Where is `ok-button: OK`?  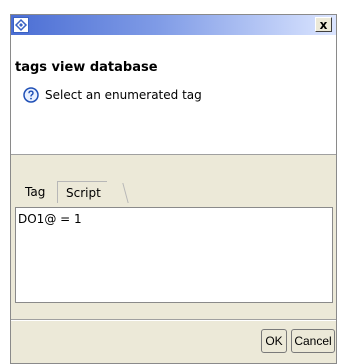 ok-button: OK is located at coordinates (274, 341).